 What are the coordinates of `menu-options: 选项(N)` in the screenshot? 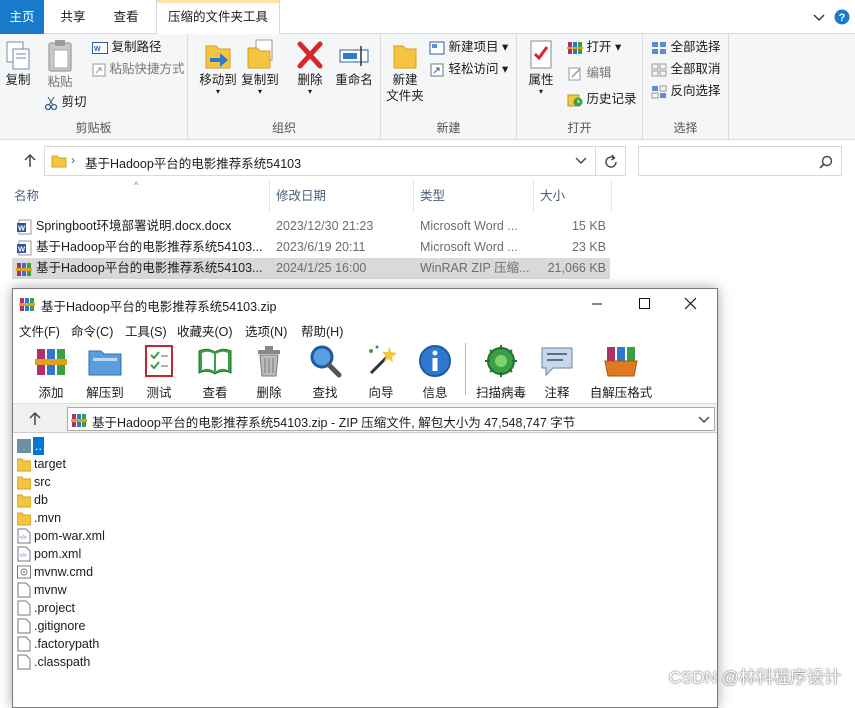 It's located at (266, 330).